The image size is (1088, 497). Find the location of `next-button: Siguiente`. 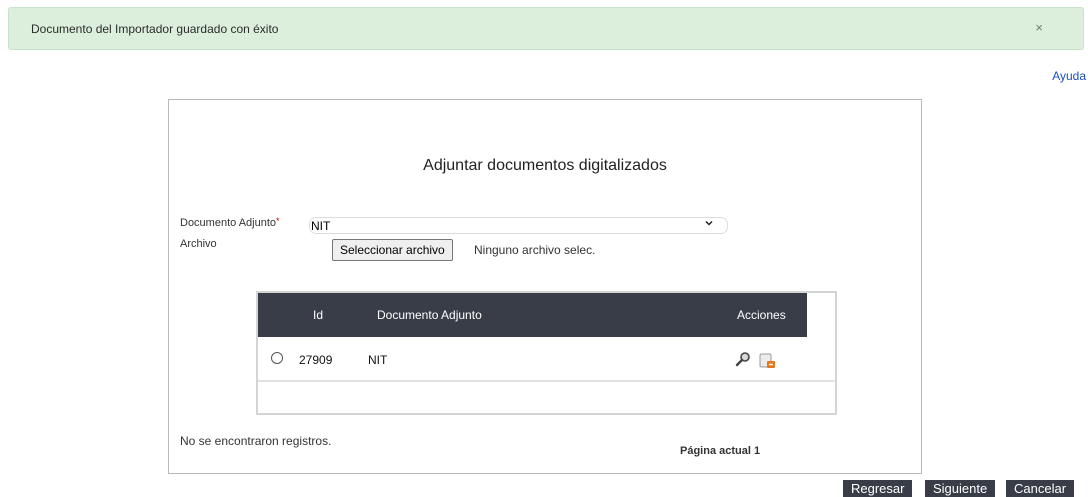

next-button: Siguiente is located at coordinates (960, 488).